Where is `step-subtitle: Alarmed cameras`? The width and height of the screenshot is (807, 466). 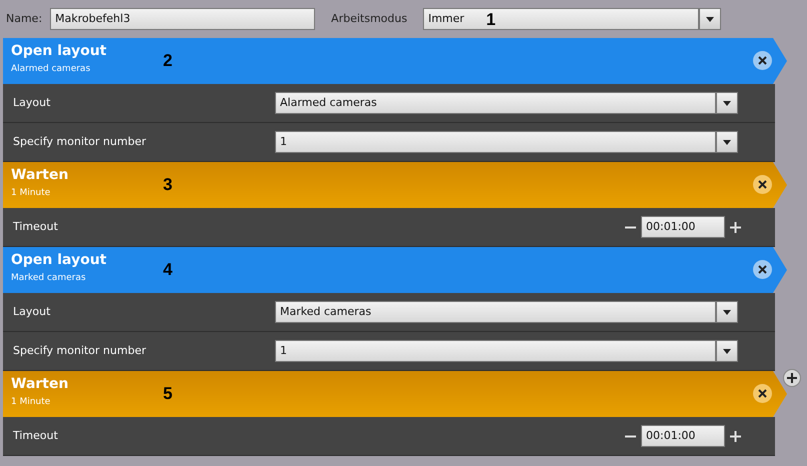 step-subtitle: Alarmed cameras is located at coordinates (50, 69).